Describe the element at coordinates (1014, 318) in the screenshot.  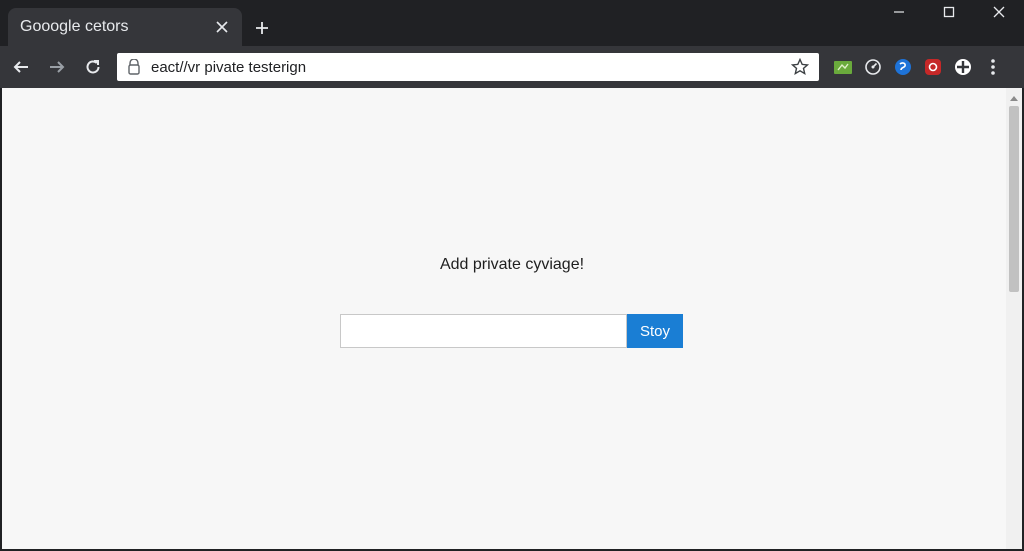
I see `vertical-scrollbar` at that location.